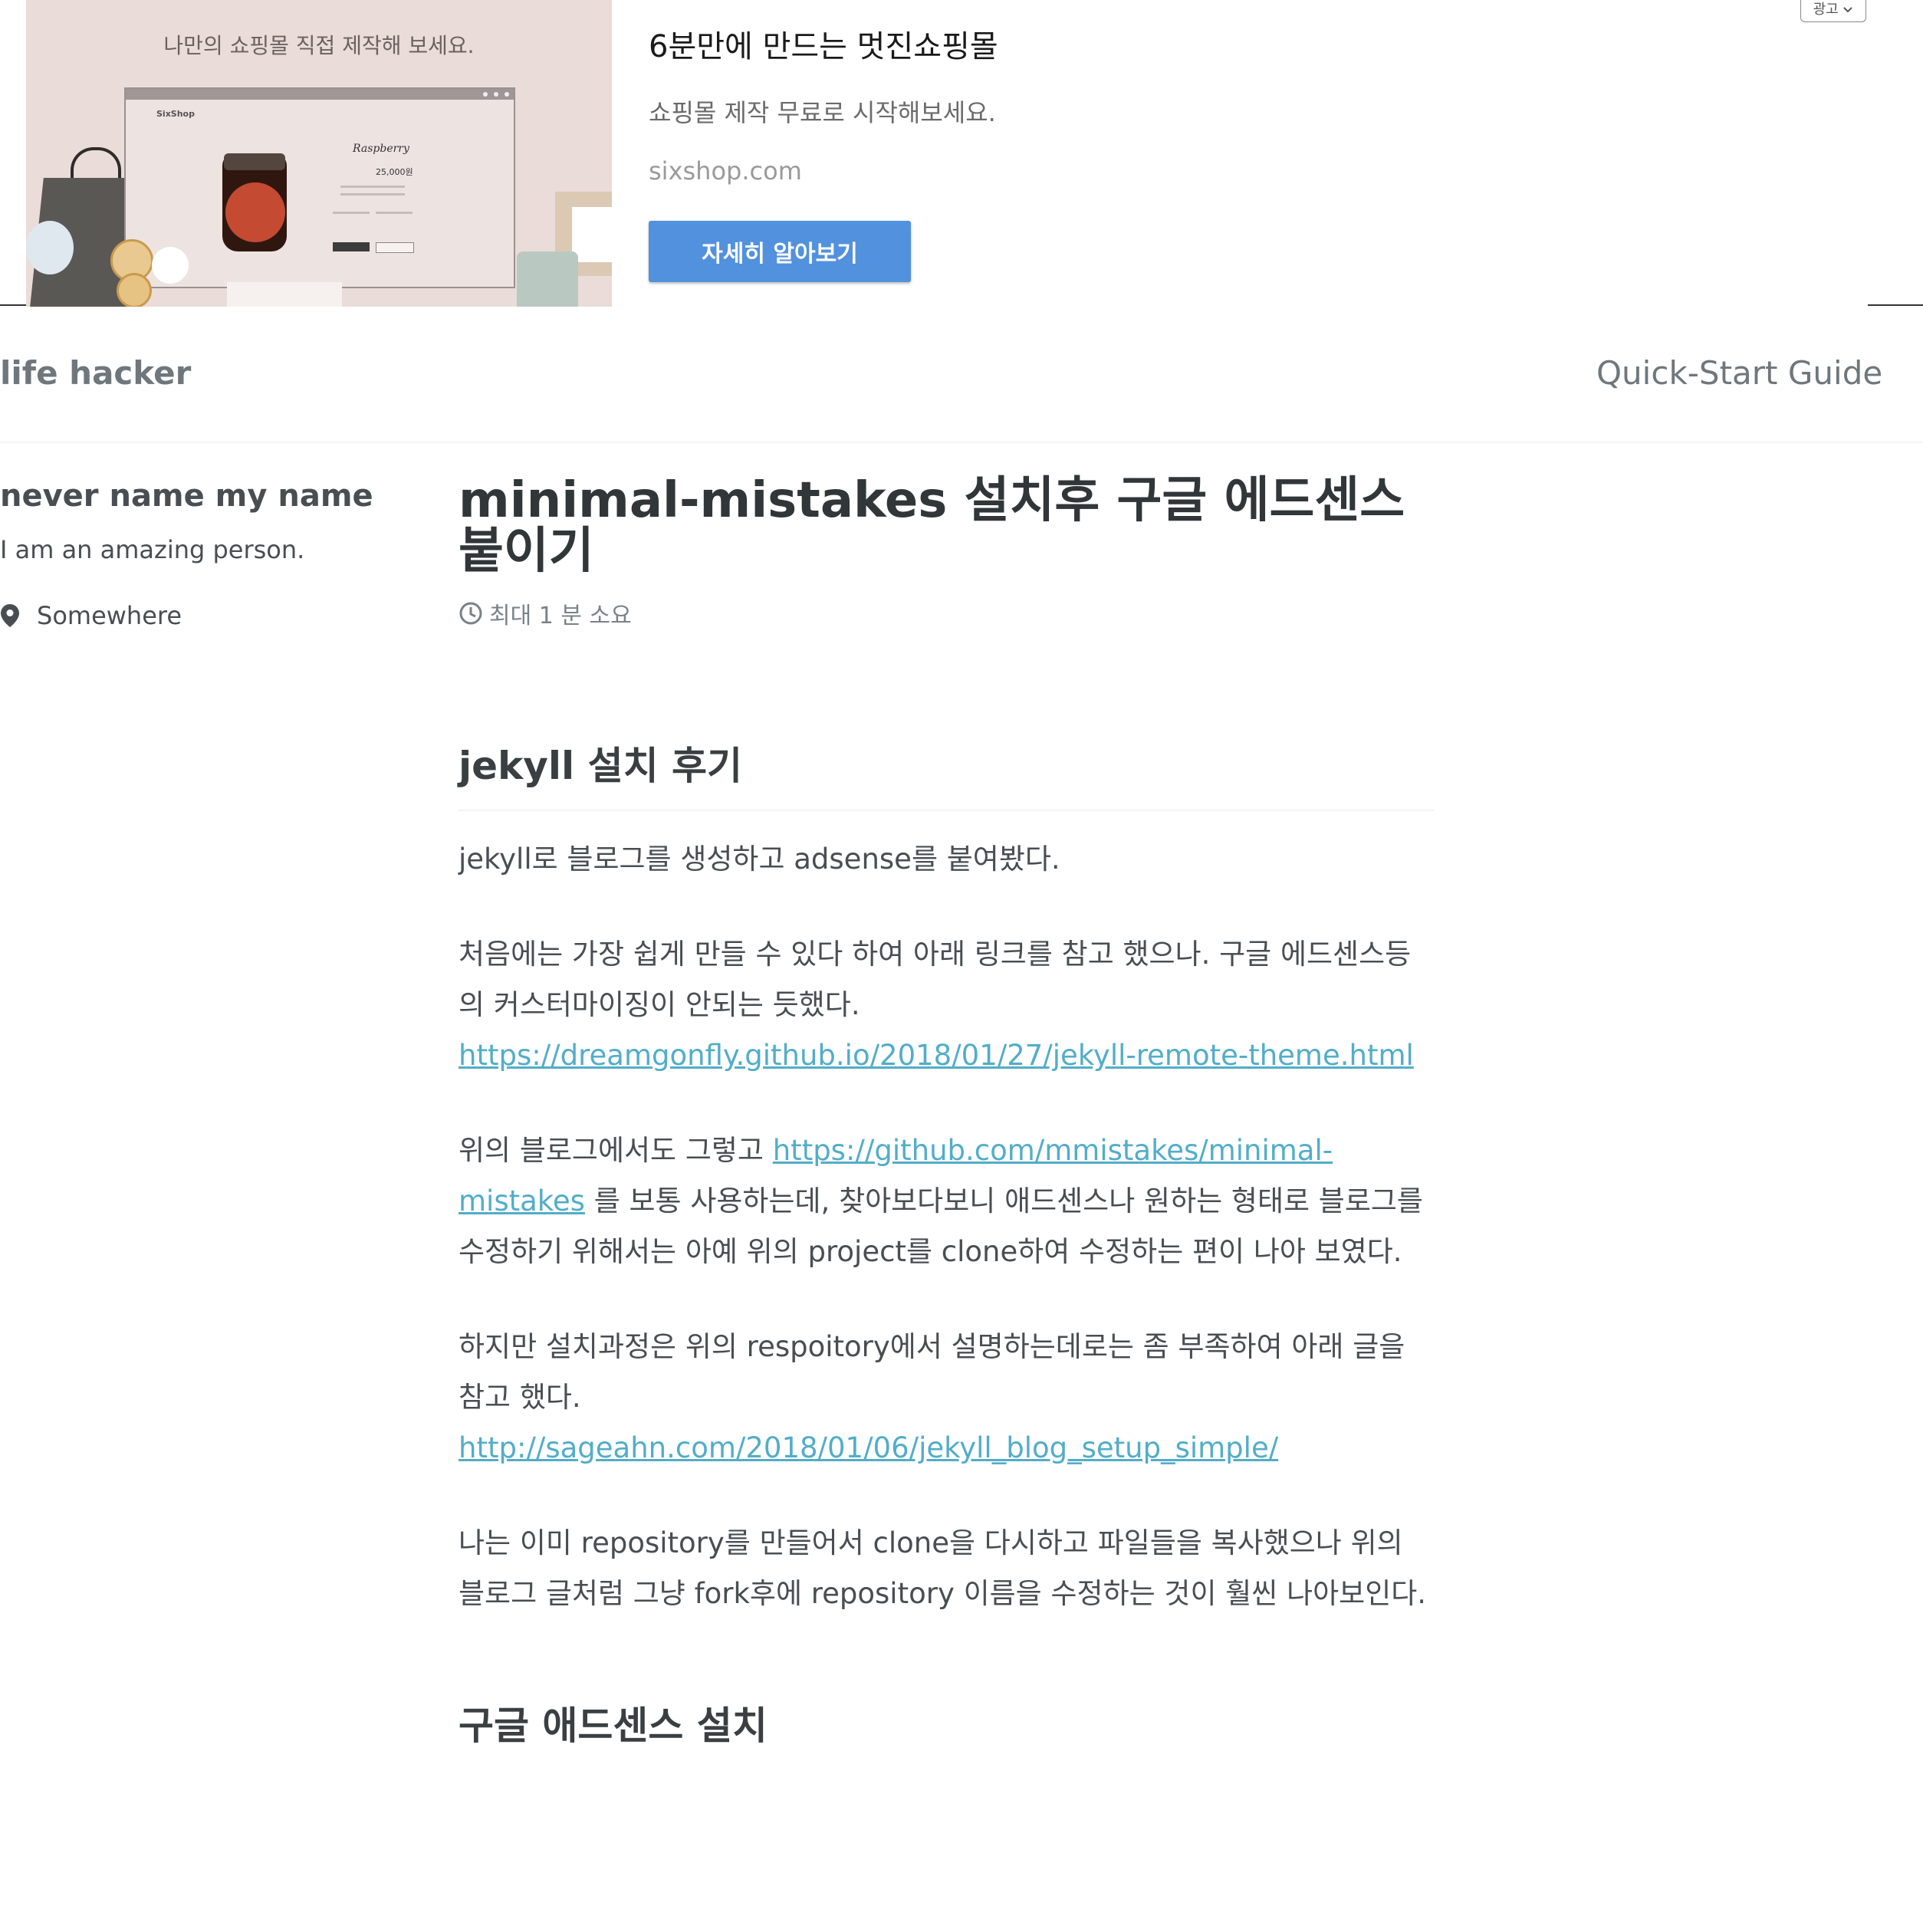  Describe the element at coordinates (95, 373) in the screenshot. I see `site-title-link: life hacker` at that location.